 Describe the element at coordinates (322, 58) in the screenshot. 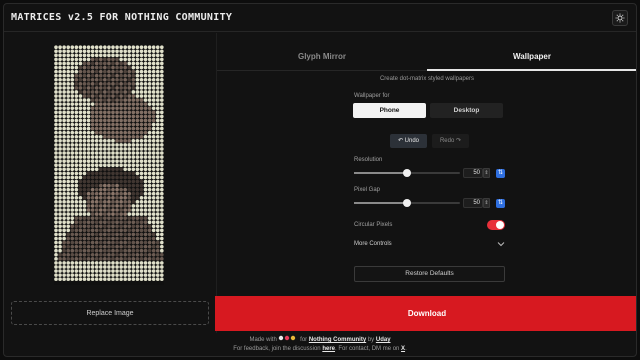

I see `tab-glyph-mirror: Glyph Mirror` at that location.